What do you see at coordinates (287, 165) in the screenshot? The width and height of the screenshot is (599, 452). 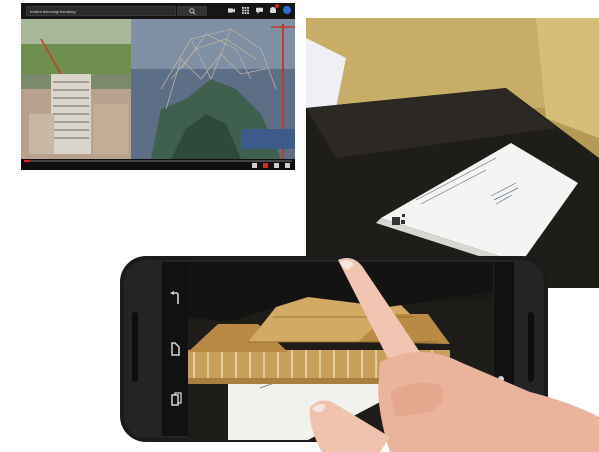 I see `fullscreen-icon` at bounding box center [287, 165].